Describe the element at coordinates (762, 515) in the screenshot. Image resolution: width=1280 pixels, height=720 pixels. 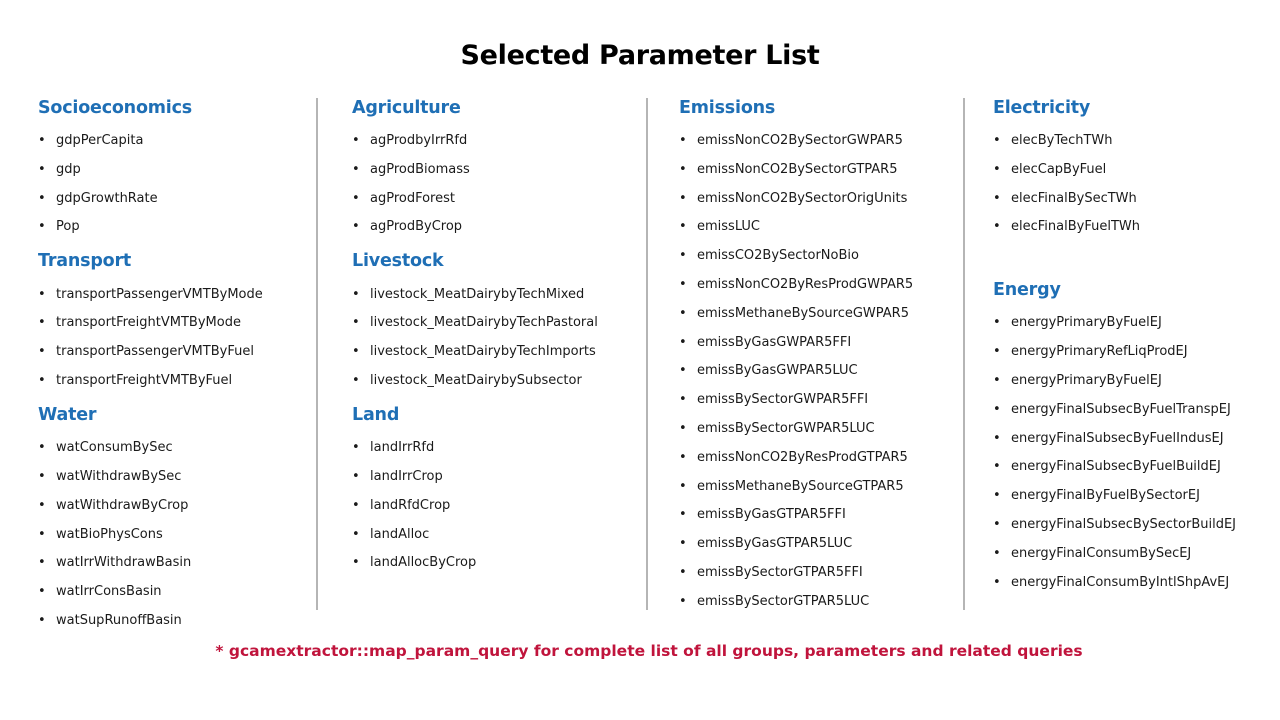
I see `list-item: emissByGasGTPAR5FFI` at that location.